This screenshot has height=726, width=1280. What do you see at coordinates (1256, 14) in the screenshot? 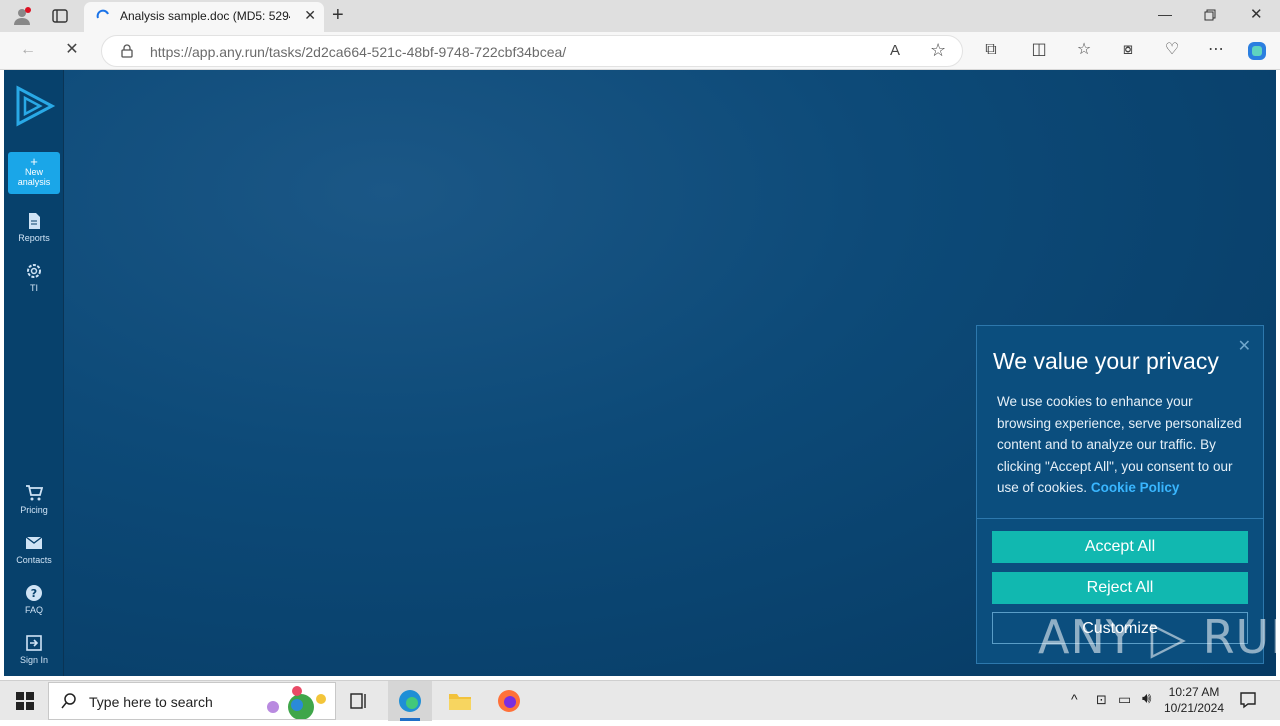
I see `close-window-icon: ✕` at bounding box center [1256, 14].